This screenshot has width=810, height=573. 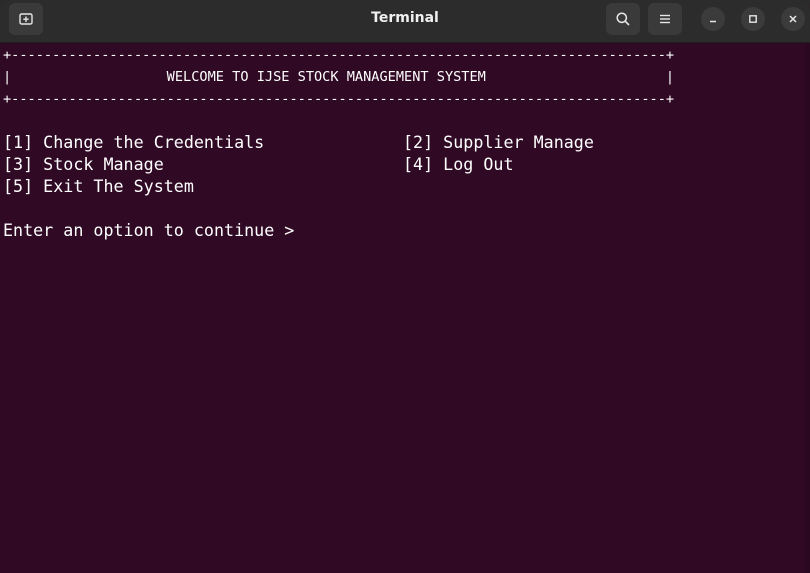 I want to click on search-icon, so click(x=623, y=19).